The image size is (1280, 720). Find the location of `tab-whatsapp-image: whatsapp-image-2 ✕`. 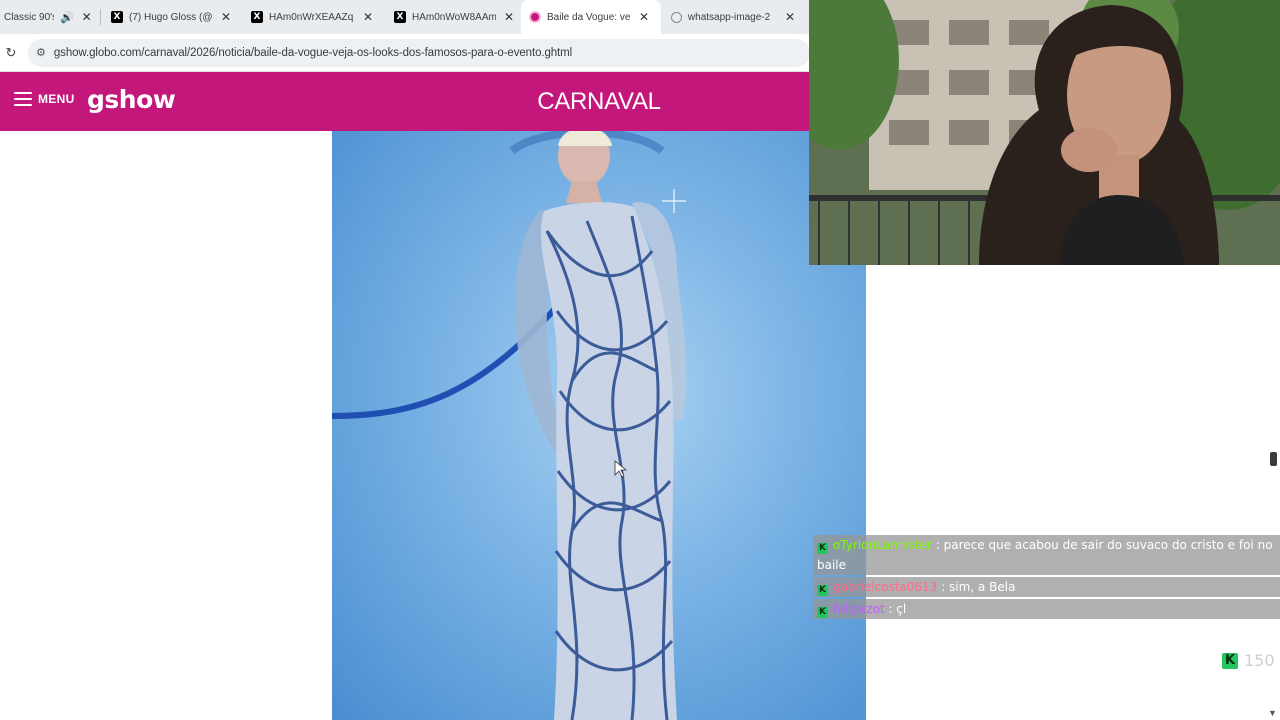

tab-whatsapp-image: whatsapp-image-2 ✕ is located at coordinates (731, 17).